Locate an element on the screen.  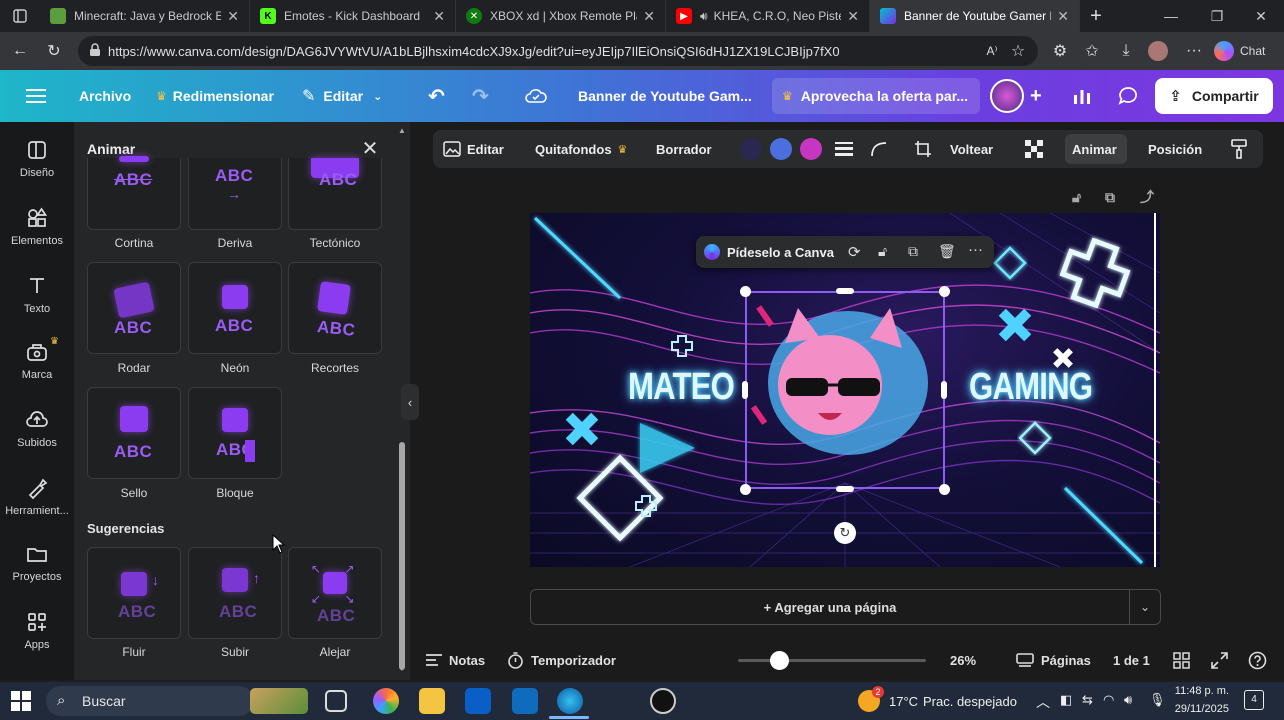
comments-icon is located at coordinates (1128, 96).